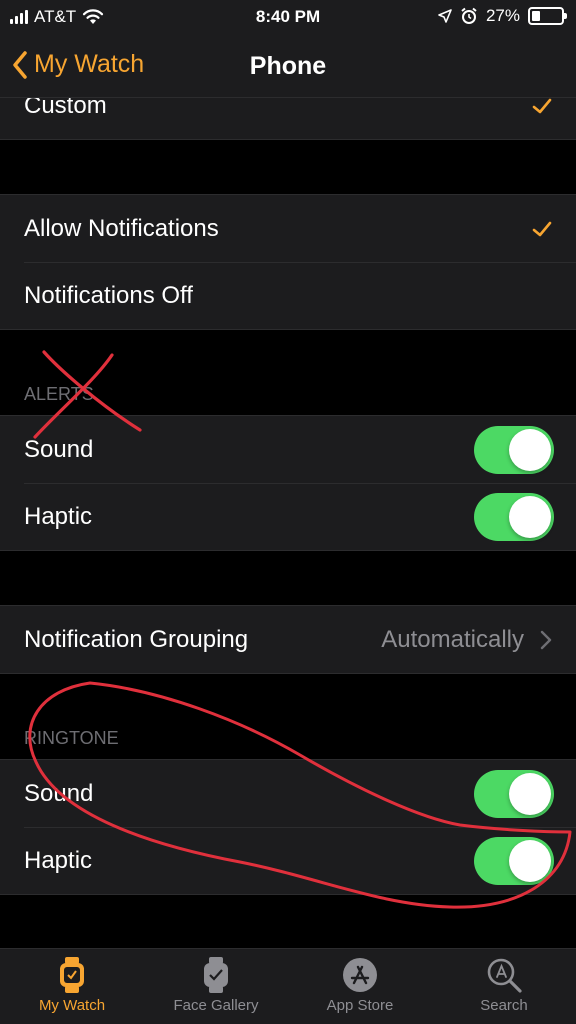 The width and height of the screenshot is (576, 1024). I want to click on tab-search: Search, so click(504, 986).